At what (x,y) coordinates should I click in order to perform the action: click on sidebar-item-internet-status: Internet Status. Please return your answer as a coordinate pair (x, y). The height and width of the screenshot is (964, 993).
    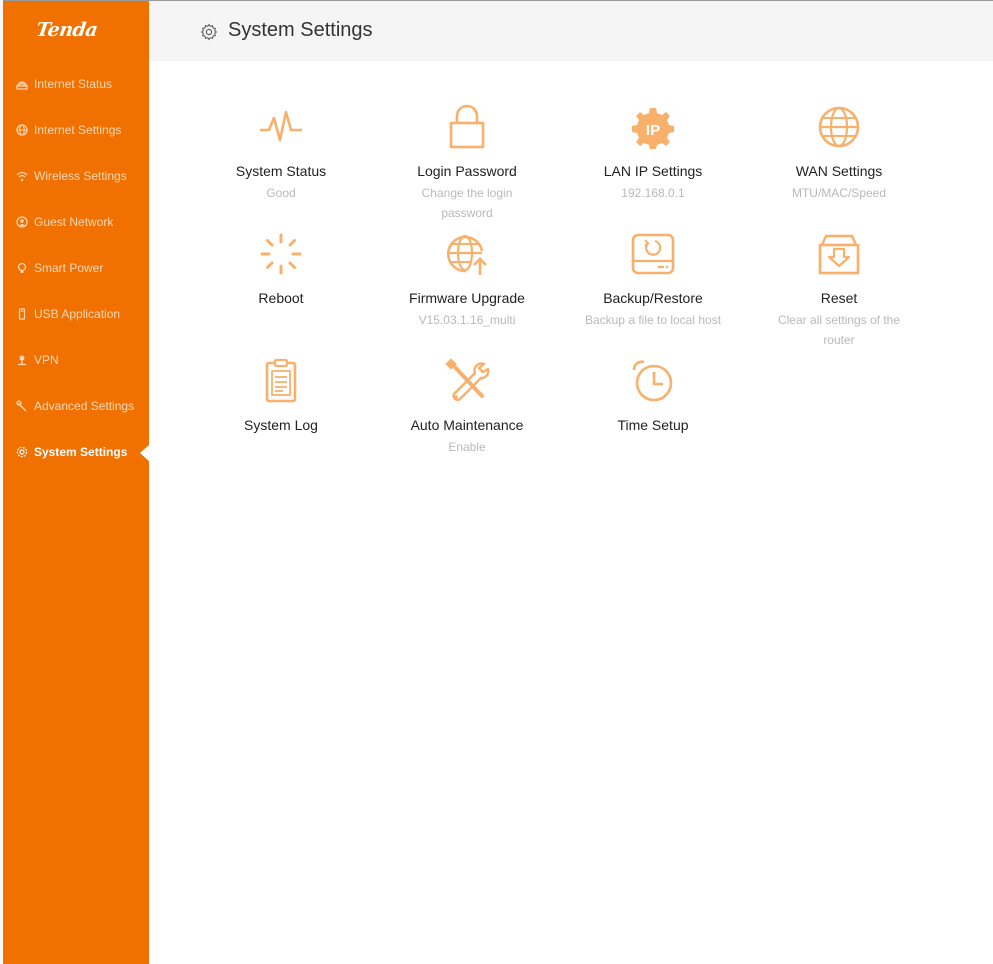
    Looking at the image, I should click on (76, 84).